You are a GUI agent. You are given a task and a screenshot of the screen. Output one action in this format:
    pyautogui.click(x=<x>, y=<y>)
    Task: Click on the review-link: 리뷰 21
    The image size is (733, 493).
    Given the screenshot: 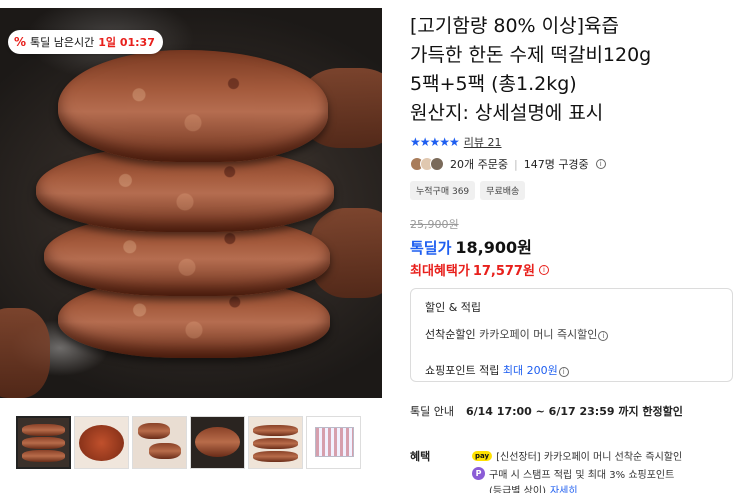 What is the action you would take?
    pyautogui.click(x=483, y=142)
    